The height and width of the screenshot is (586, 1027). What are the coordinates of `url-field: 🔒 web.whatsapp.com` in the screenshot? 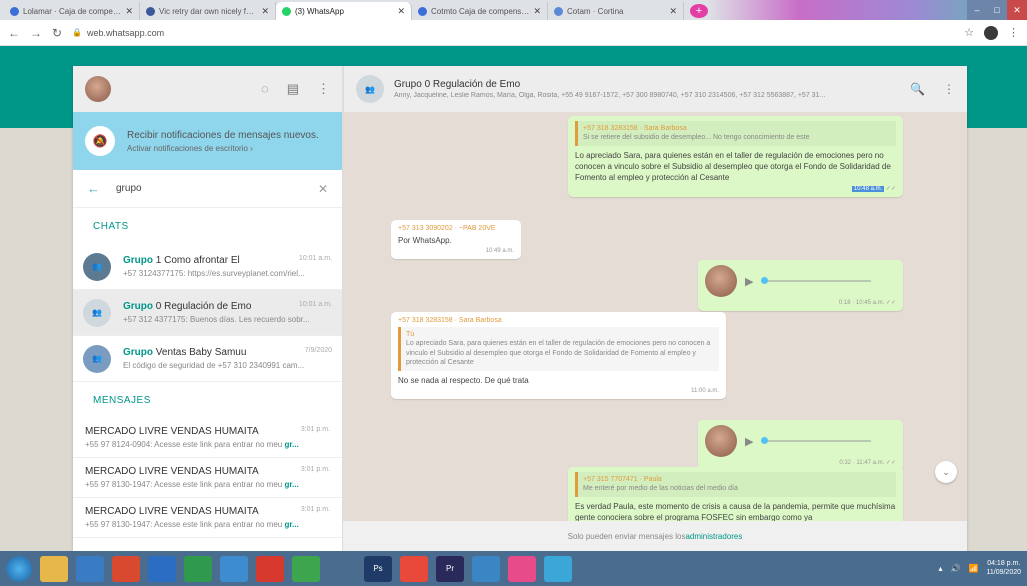 It's located at (513, 33).